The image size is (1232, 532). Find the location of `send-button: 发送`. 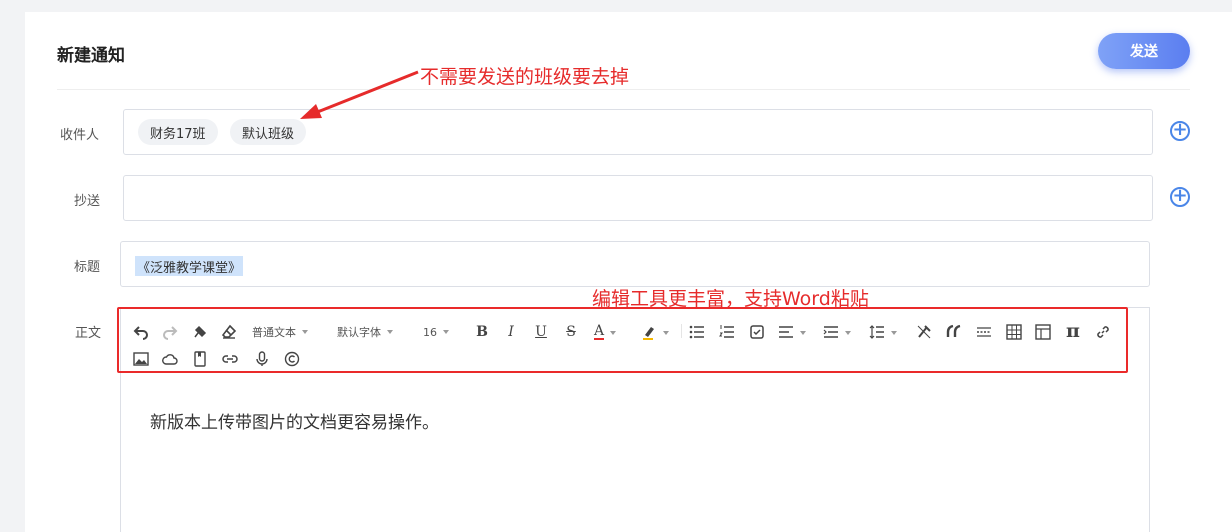

send-button: 发送 is located at coordinates (1144, 51).